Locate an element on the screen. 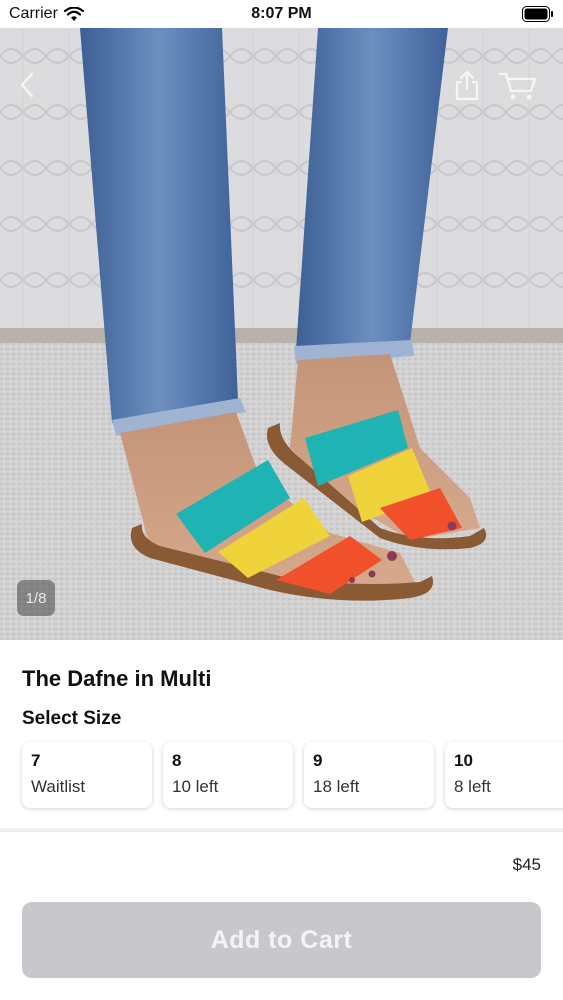 The width and height of the screenshot is (563, 1000). size-option-8: 8 10 left is located at coordinates (228, 775).